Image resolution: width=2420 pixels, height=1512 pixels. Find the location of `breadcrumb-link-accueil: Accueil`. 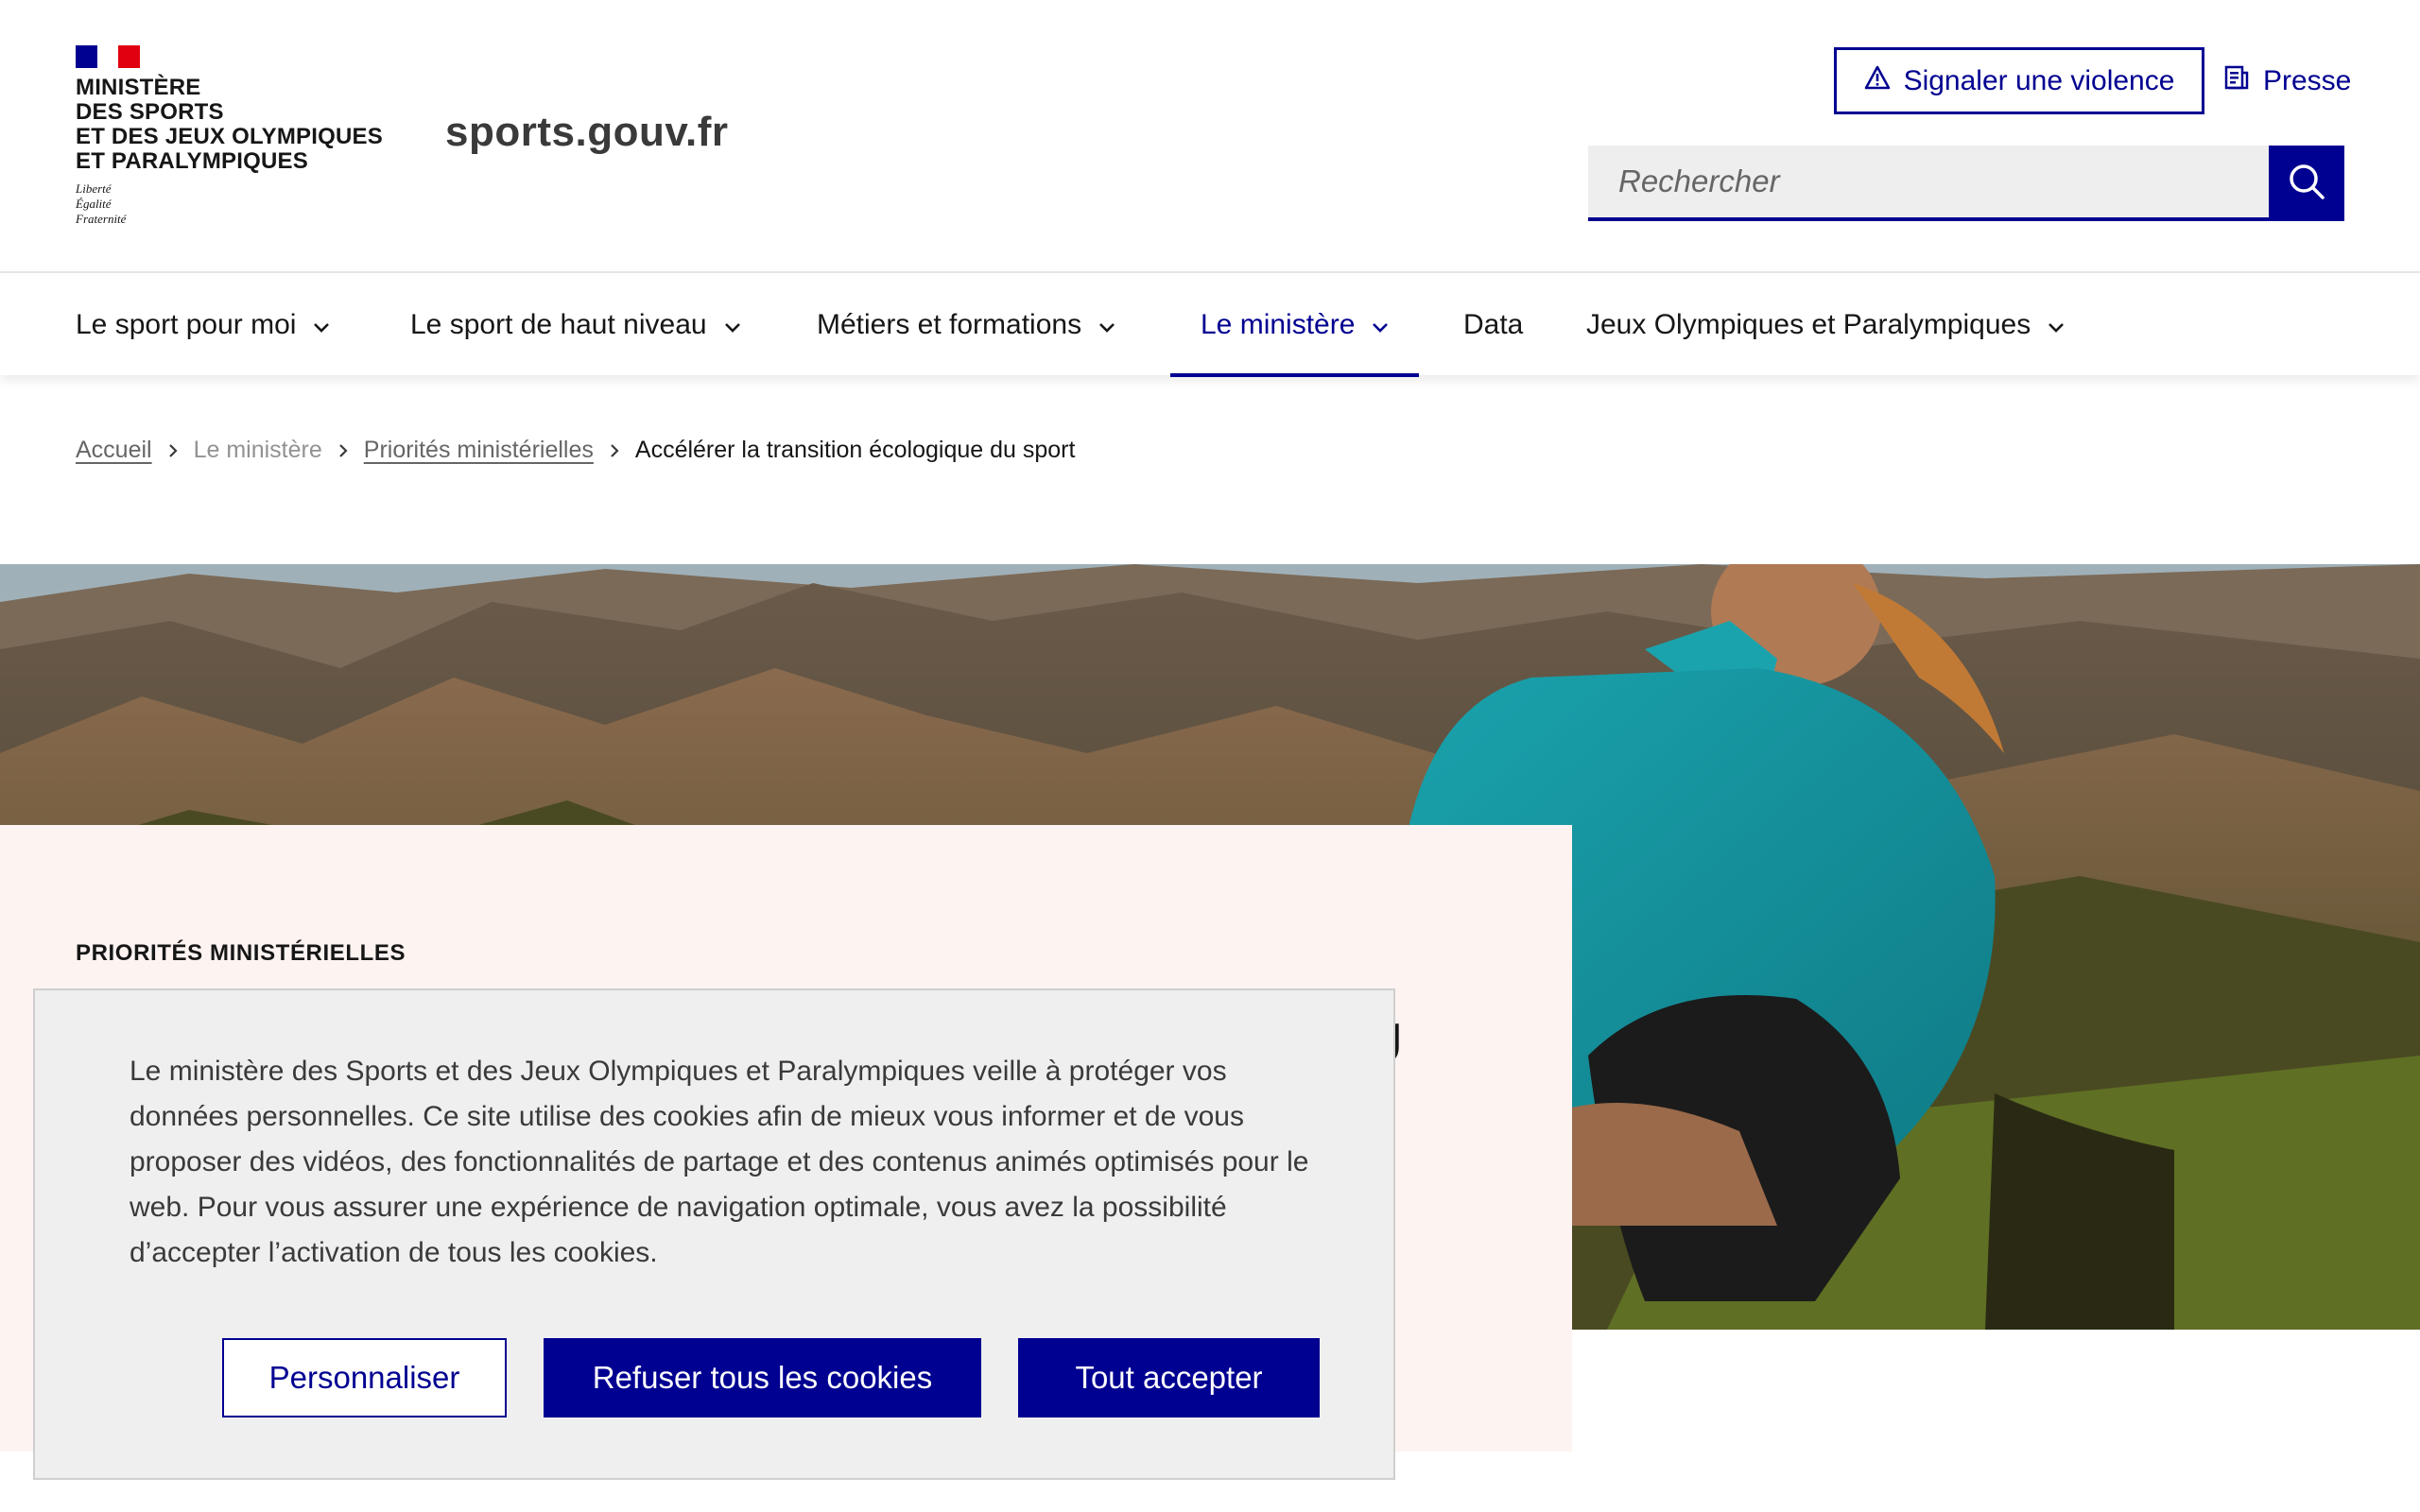

breadcrumb-link-accueil: Accueil is located at coordinates (114, 450).